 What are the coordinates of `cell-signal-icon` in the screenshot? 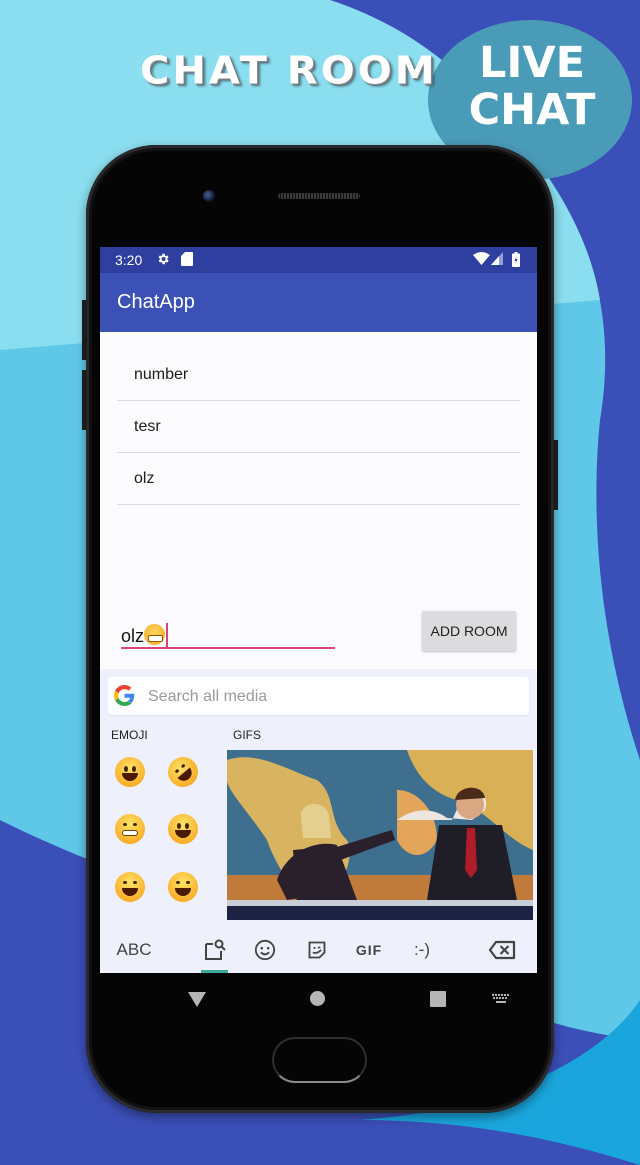 It's located at (497, 260).